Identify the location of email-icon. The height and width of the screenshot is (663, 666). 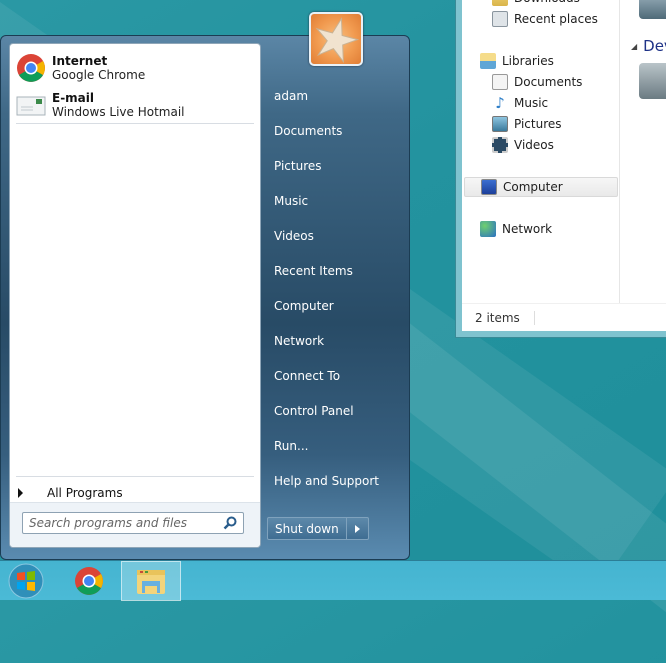
(31, 106).